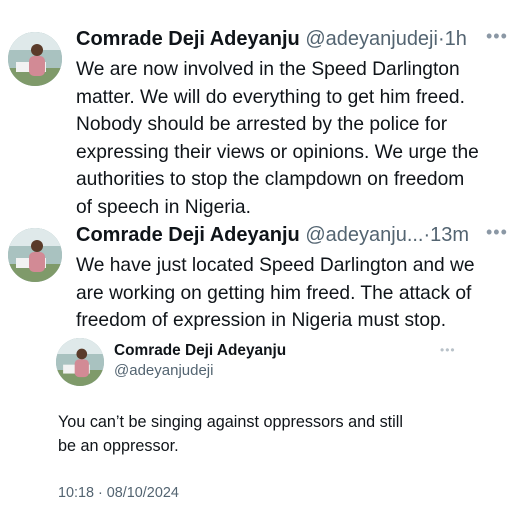 Image resolution: width=512 pixels, height=512 pixels. I want to click on tweet-time: 1h, so click(456, 39).